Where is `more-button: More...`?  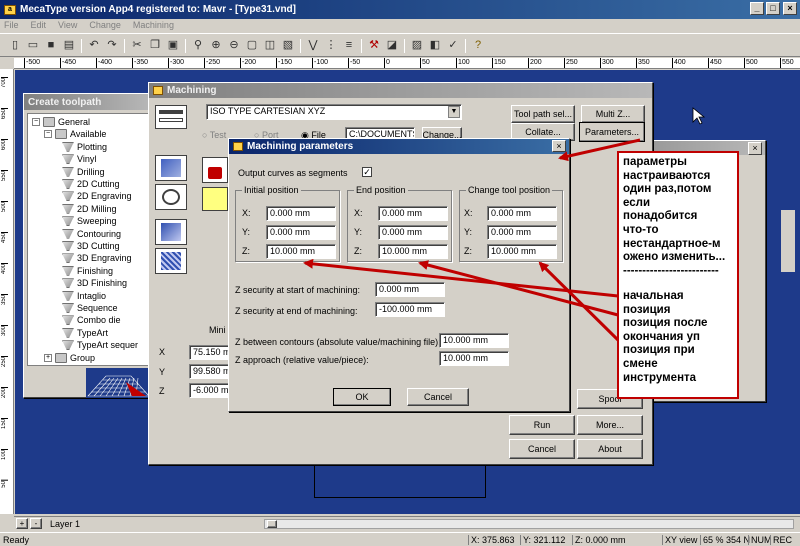 more-button: More... is located at coordinates (610, 425).